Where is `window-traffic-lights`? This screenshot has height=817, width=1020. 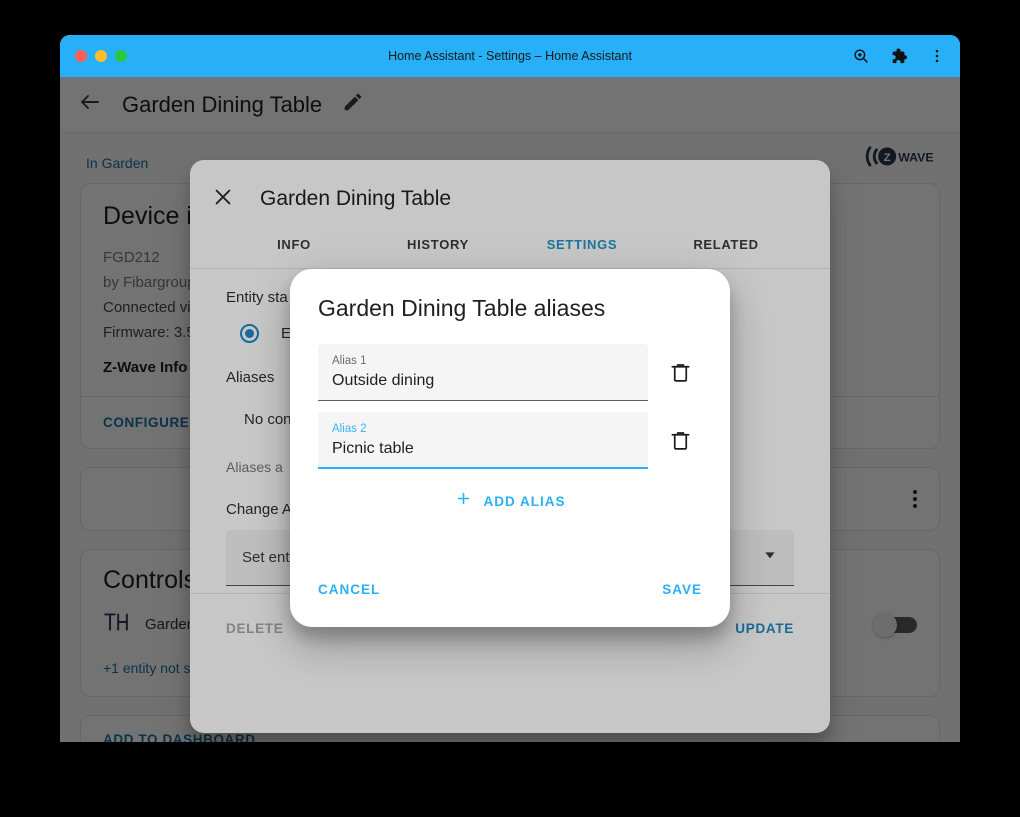
window-traffic-lights is located at coordinates (101, 56).